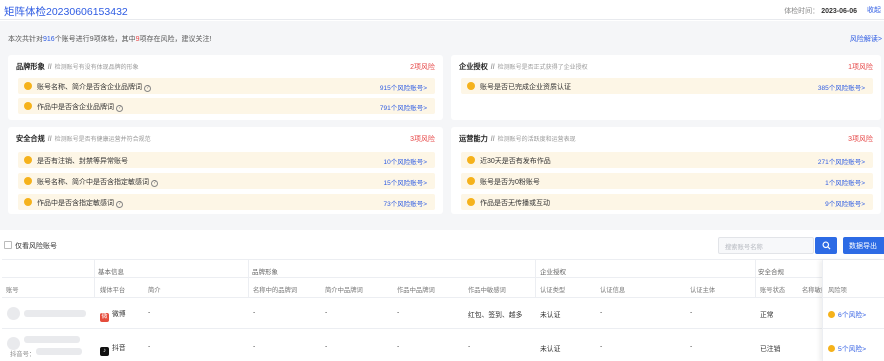  I want to click on risk-accounts-link: 10个风险账号>, so click(405, 161).